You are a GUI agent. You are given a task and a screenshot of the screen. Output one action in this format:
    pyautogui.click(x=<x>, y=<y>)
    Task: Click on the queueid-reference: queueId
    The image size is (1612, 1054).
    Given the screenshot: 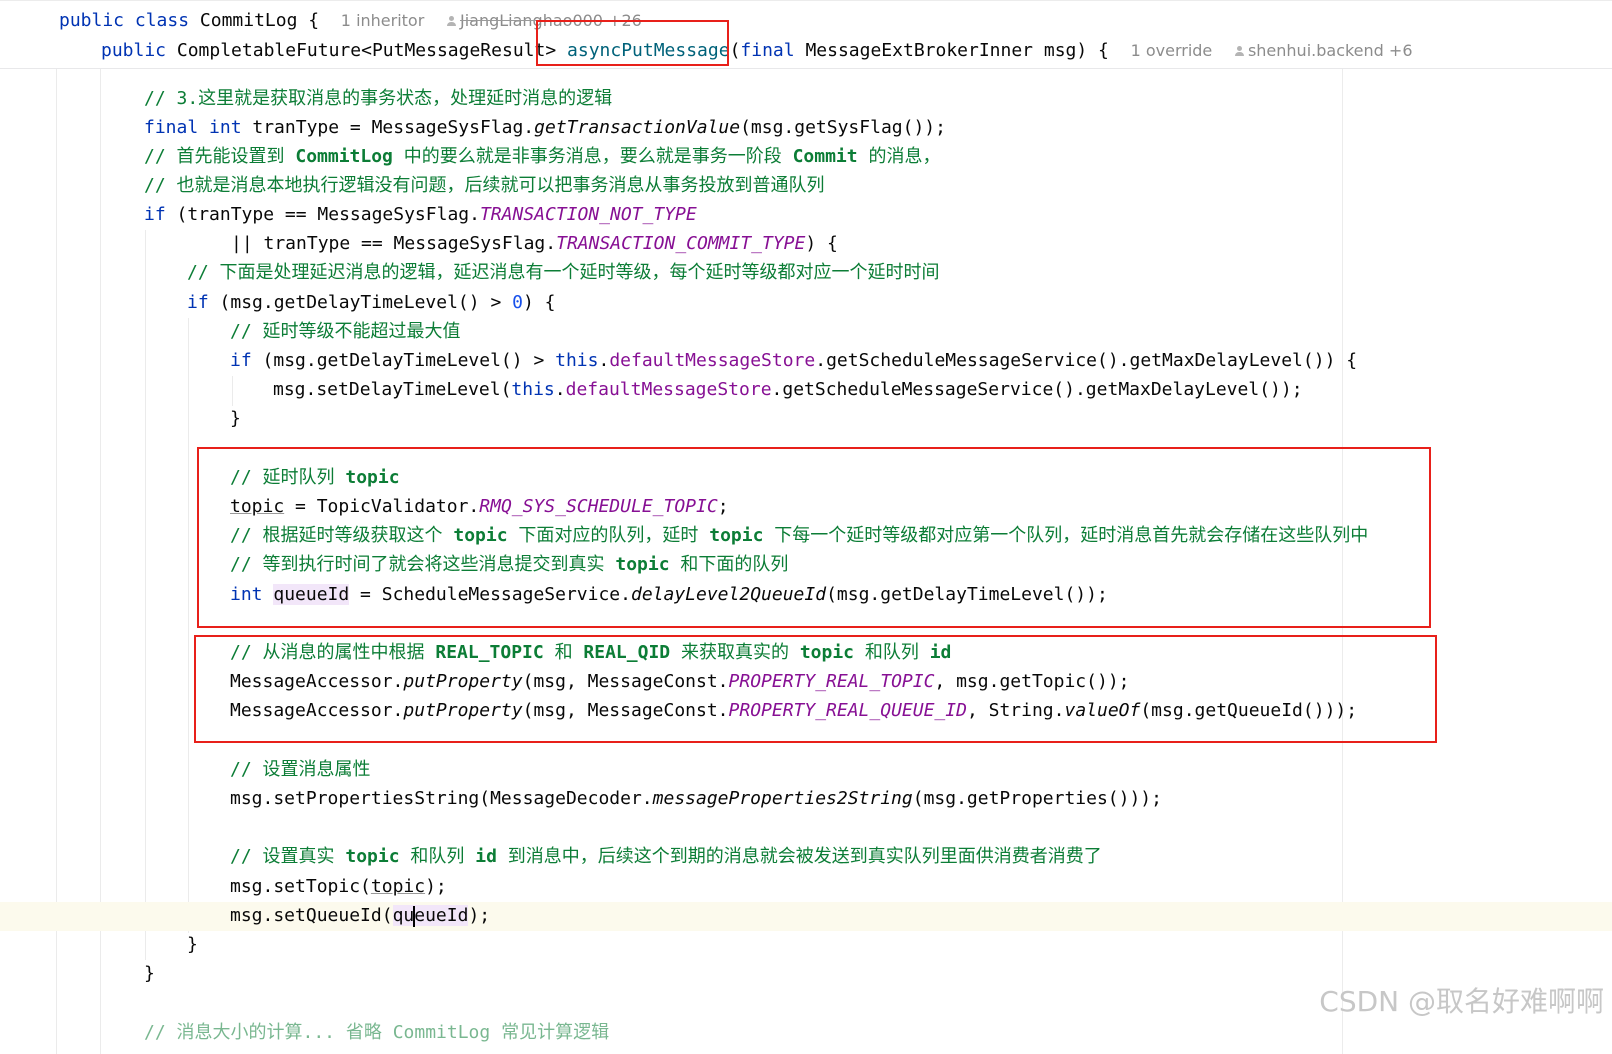 What is the action you would take?
    pyautogui.click(x=430, y=916)
    